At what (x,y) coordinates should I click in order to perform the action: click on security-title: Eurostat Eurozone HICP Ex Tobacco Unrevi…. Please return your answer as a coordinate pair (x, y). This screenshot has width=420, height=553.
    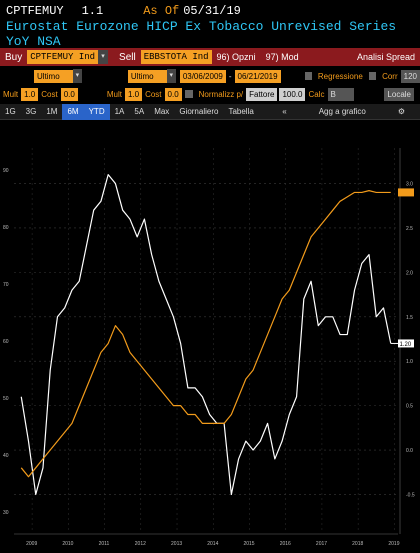
    Looking at the image, I should click on (201, 34).